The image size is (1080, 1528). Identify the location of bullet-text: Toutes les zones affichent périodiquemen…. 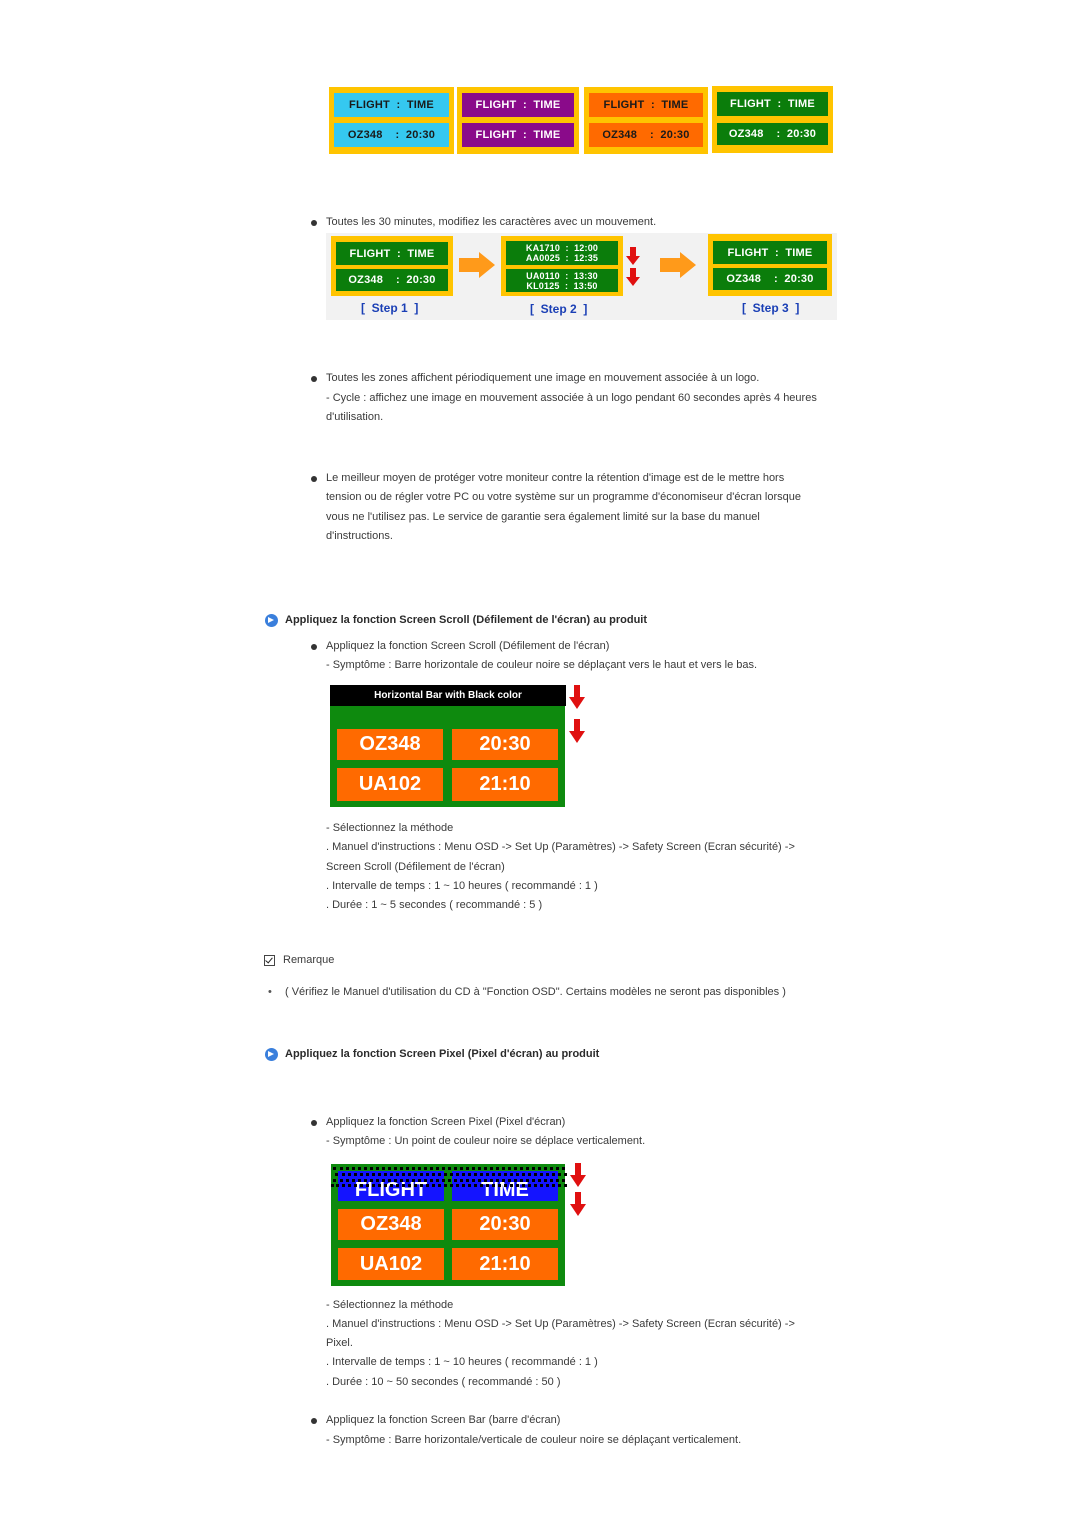
(534, 379).